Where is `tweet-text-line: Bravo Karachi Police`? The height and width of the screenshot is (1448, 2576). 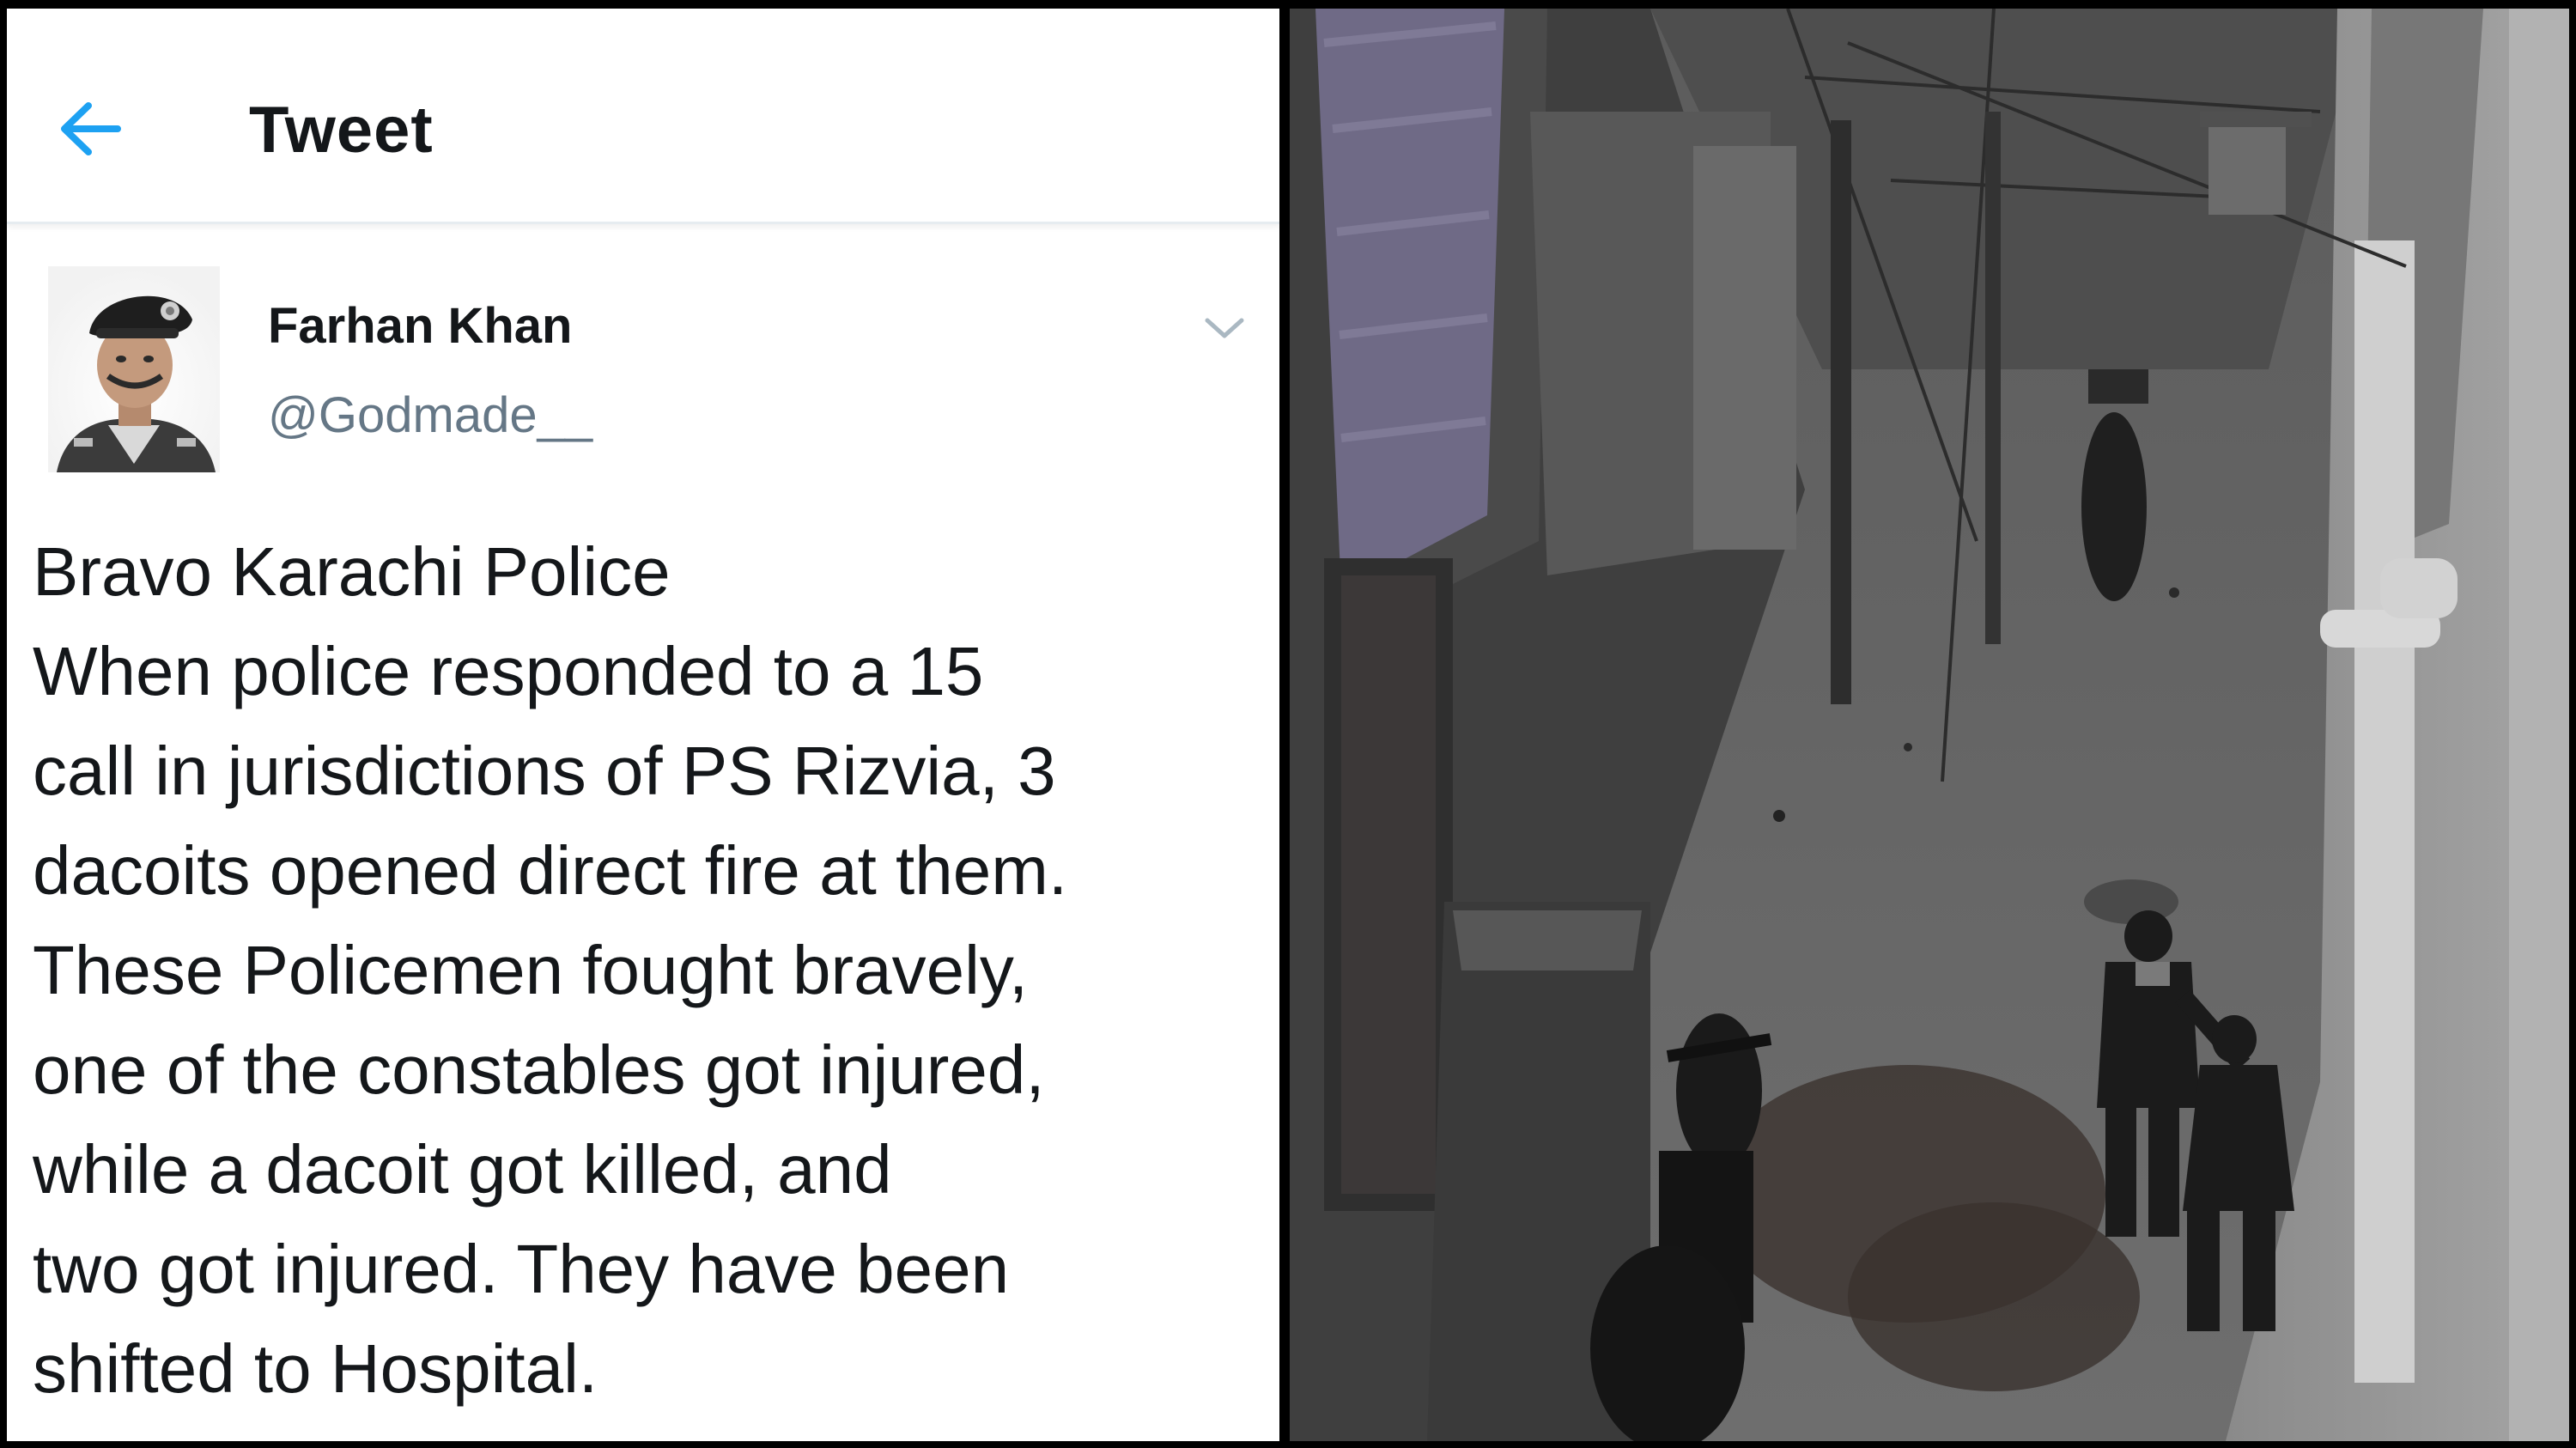
tweet-text-line: Bravo Karachi Police is located at coordinates (352, 571).